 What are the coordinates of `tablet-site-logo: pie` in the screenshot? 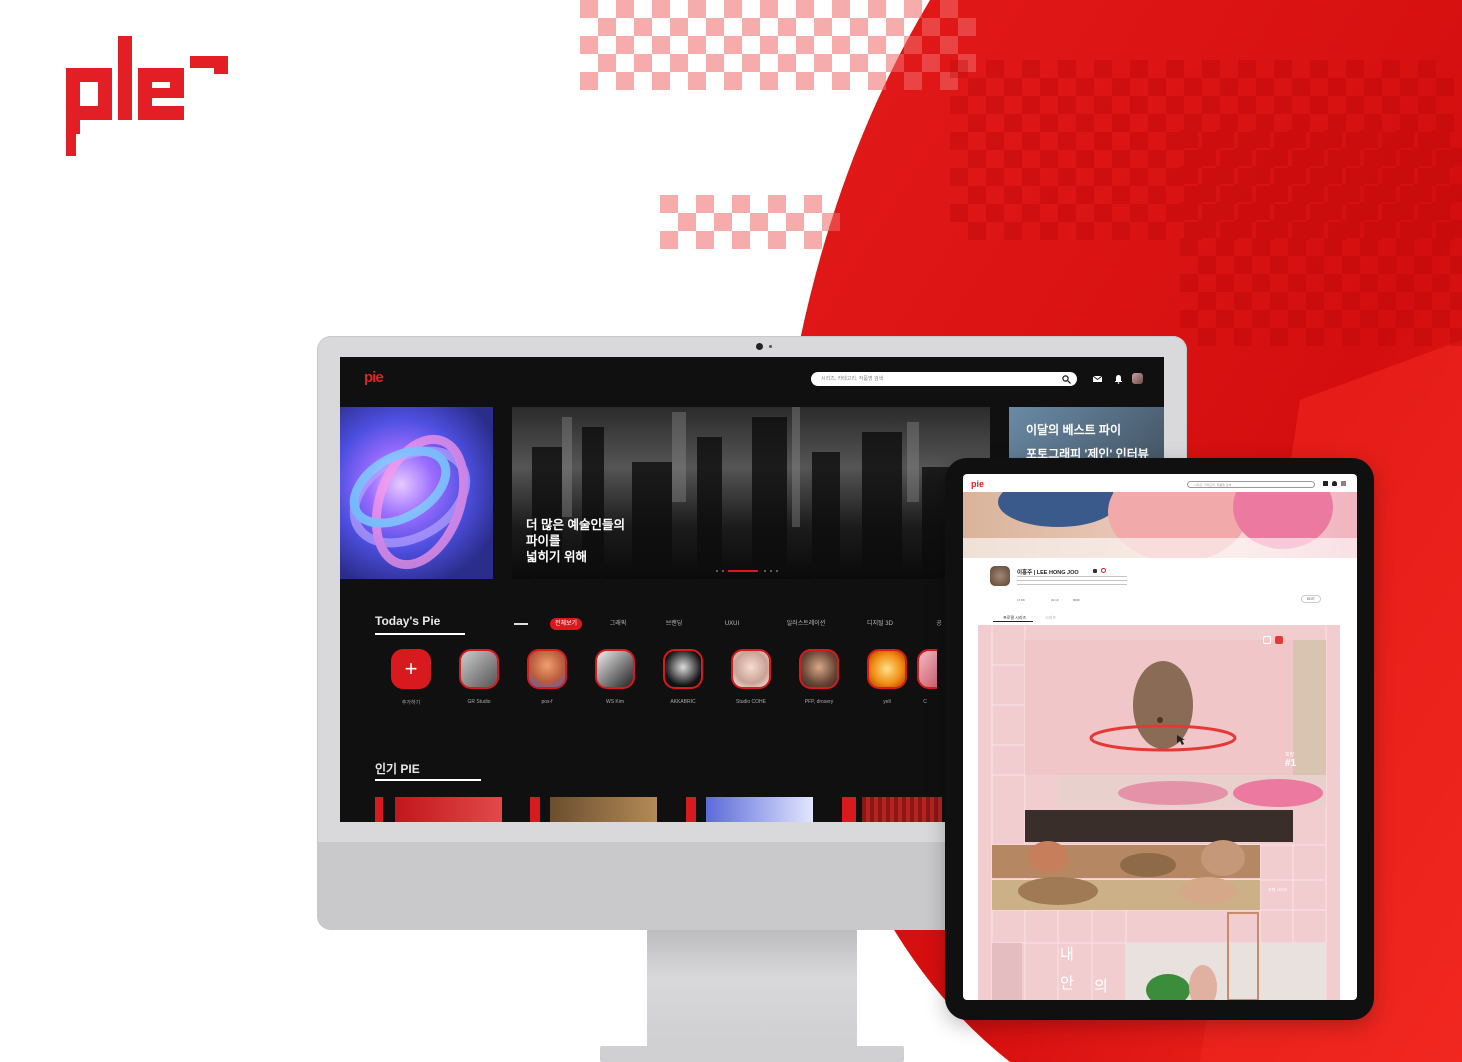 It's located at (977, 484).